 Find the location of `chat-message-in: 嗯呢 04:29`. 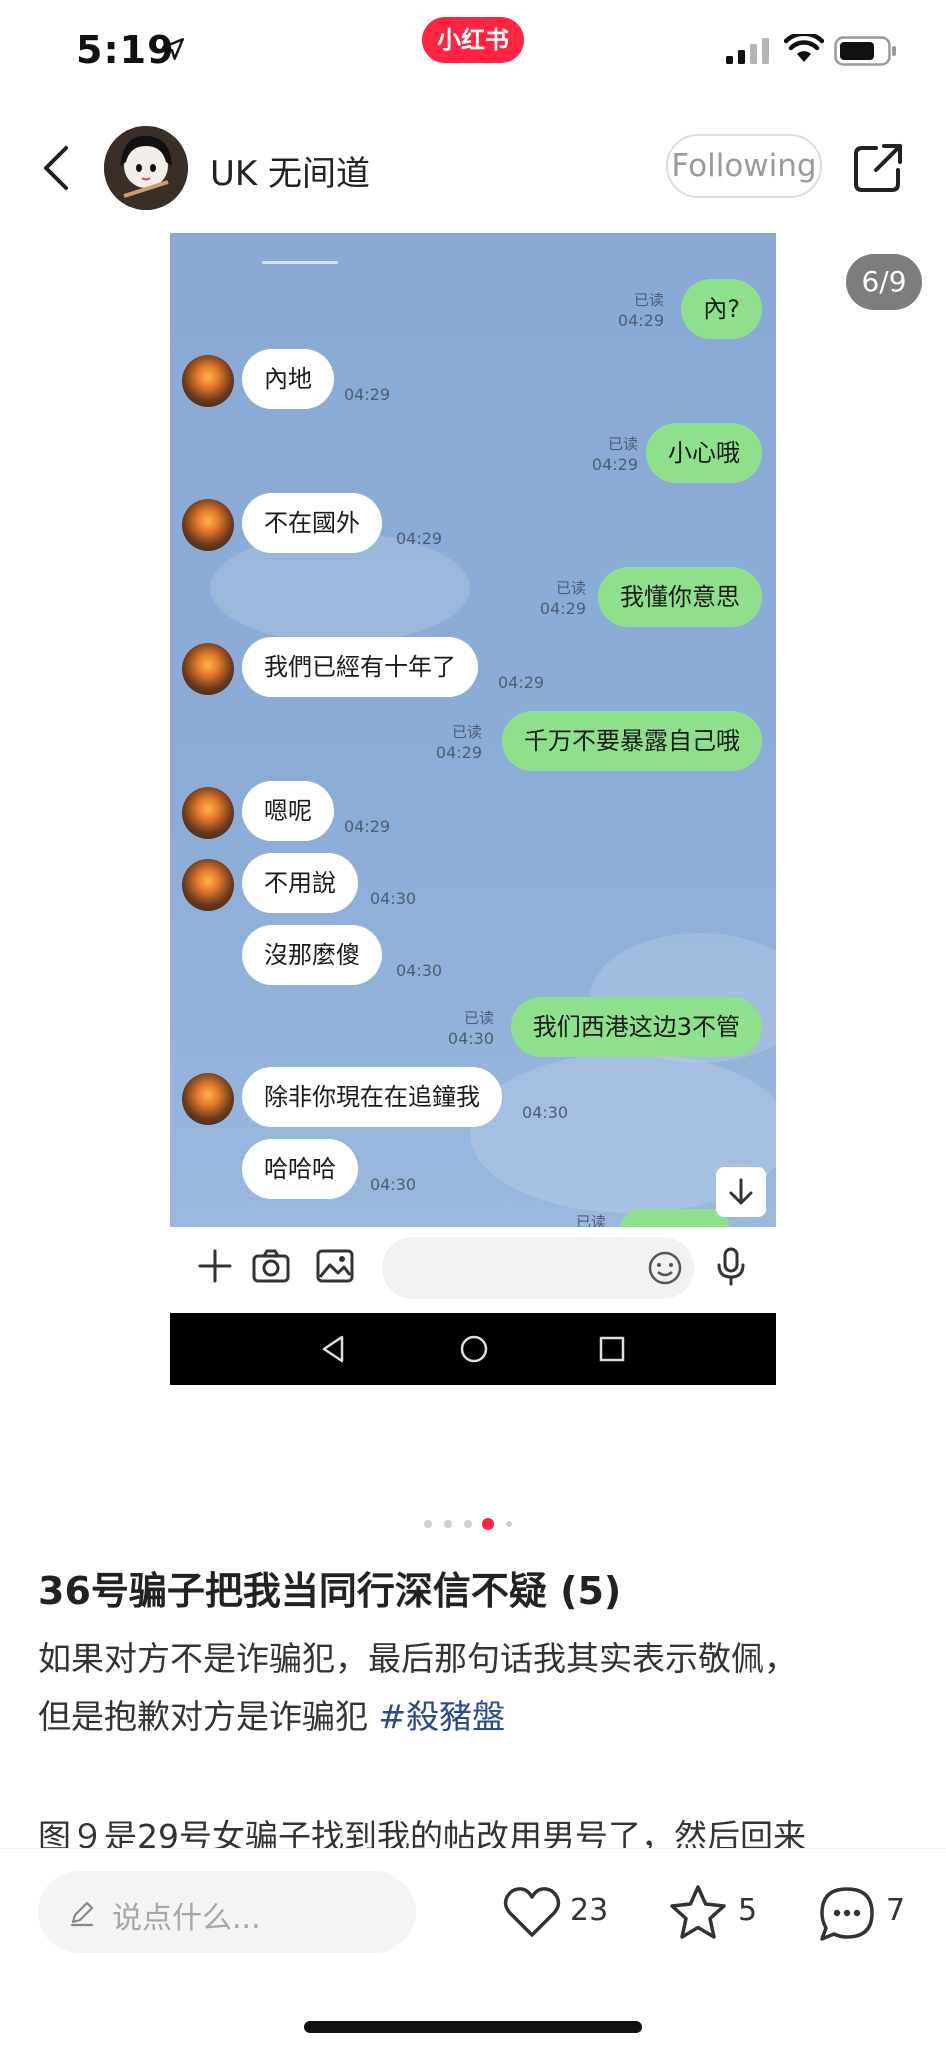

chat-message-in: 嗯呢 04:29 is located at coordinates (473, 813).